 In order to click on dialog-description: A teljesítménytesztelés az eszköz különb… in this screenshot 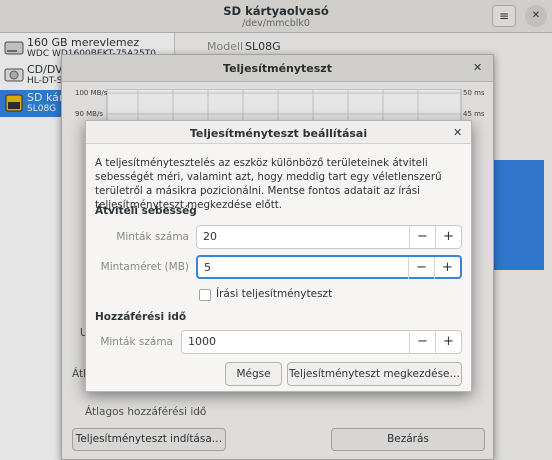, I will do `click(268, 184)`.